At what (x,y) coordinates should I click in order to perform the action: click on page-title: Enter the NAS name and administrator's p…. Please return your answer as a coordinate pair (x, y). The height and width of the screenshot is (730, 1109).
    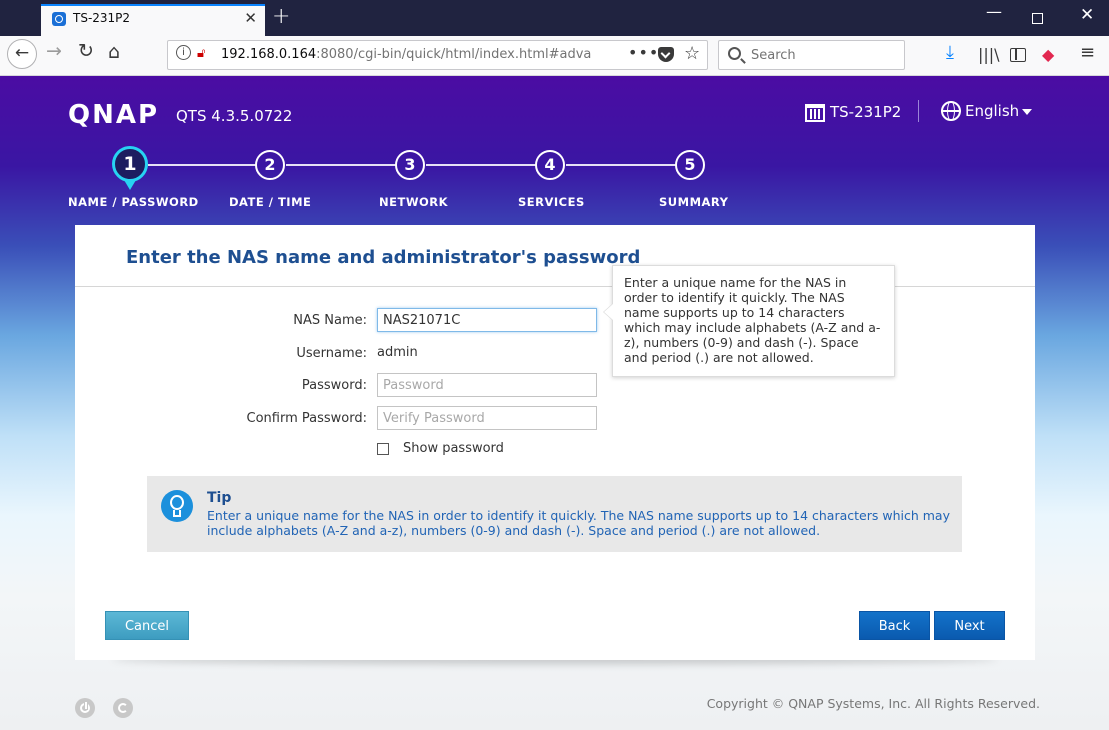
    Looking at the image, I should click on (383, 257).